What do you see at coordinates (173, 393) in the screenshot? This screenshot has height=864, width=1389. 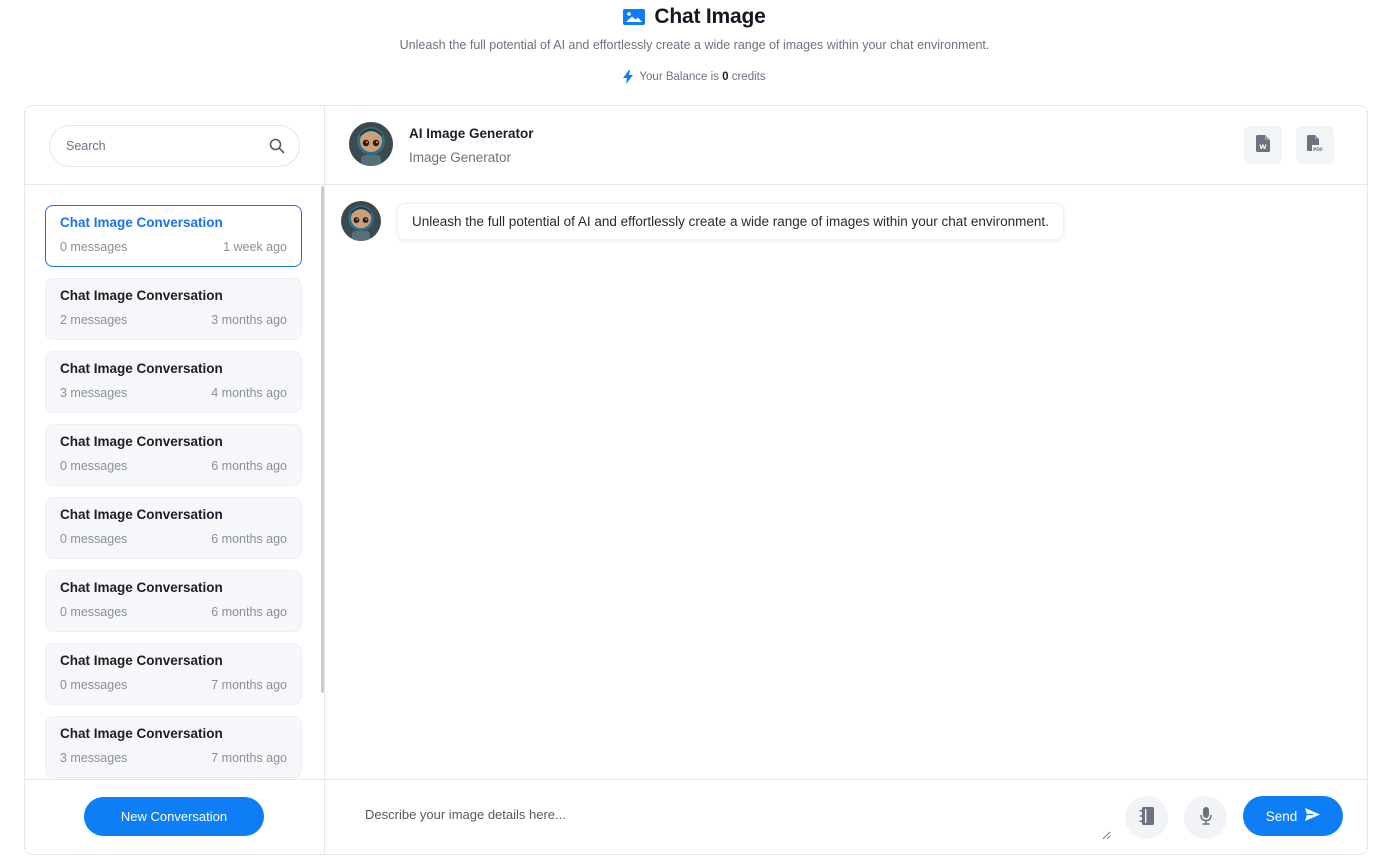 I see `conversation-meta: 3 messages 4 months ago` at bounding box center [173, 393].